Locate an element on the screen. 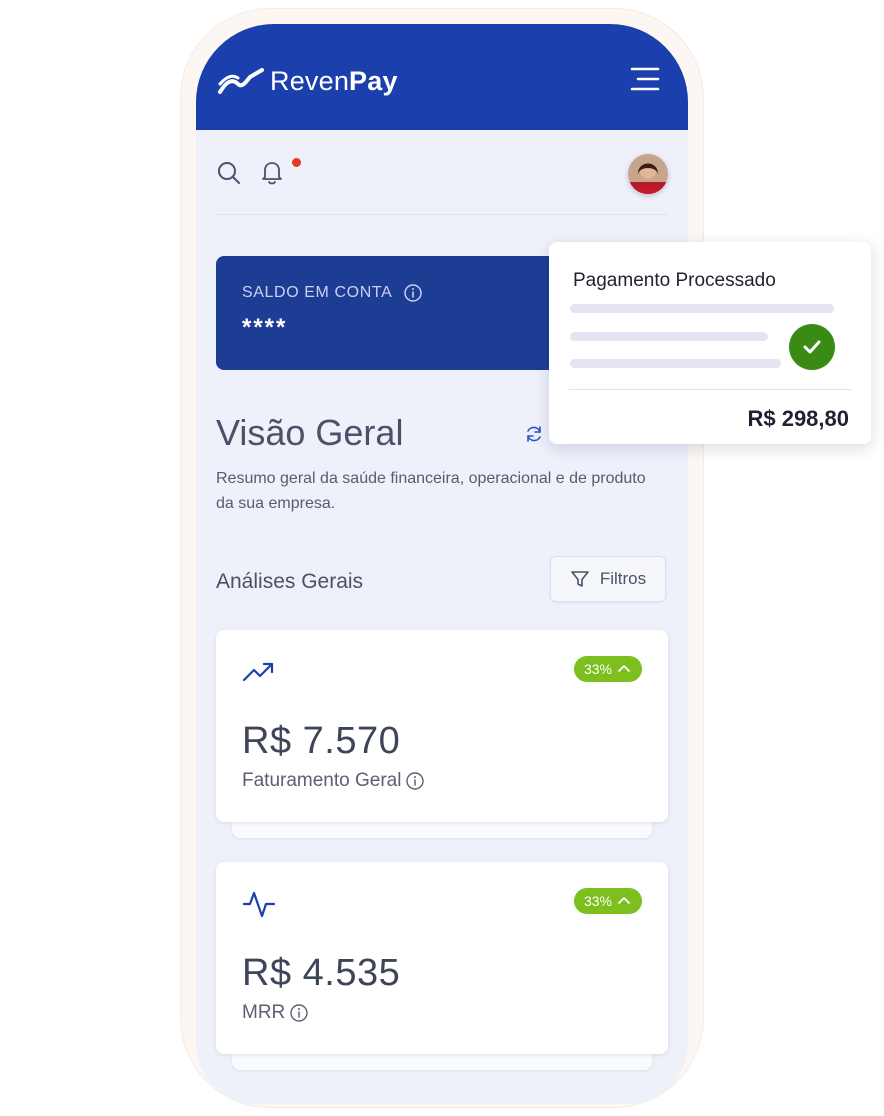  check-icon is located at coordinates (812, 347).